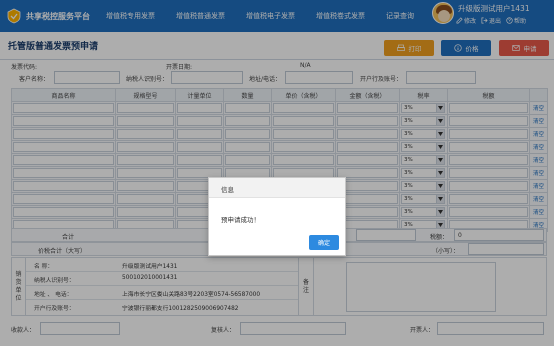 This screenshot has height=346, width=554. What do you see at coordinates (277, 216) in the screenshot?
I see `message-dialog: 信息 预申请成功！ 确定` at bounding box center [277, 216].